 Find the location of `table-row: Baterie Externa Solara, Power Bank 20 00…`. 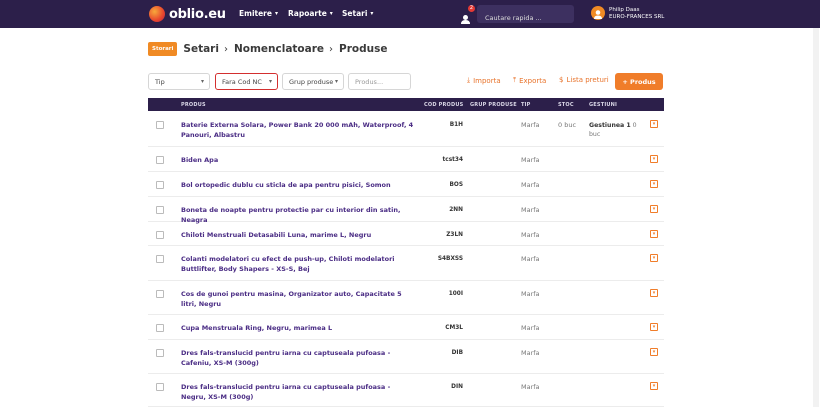

table-row: Baterie Externa Solara, Power Bank 20 00… is located at coordinates (406, 129).